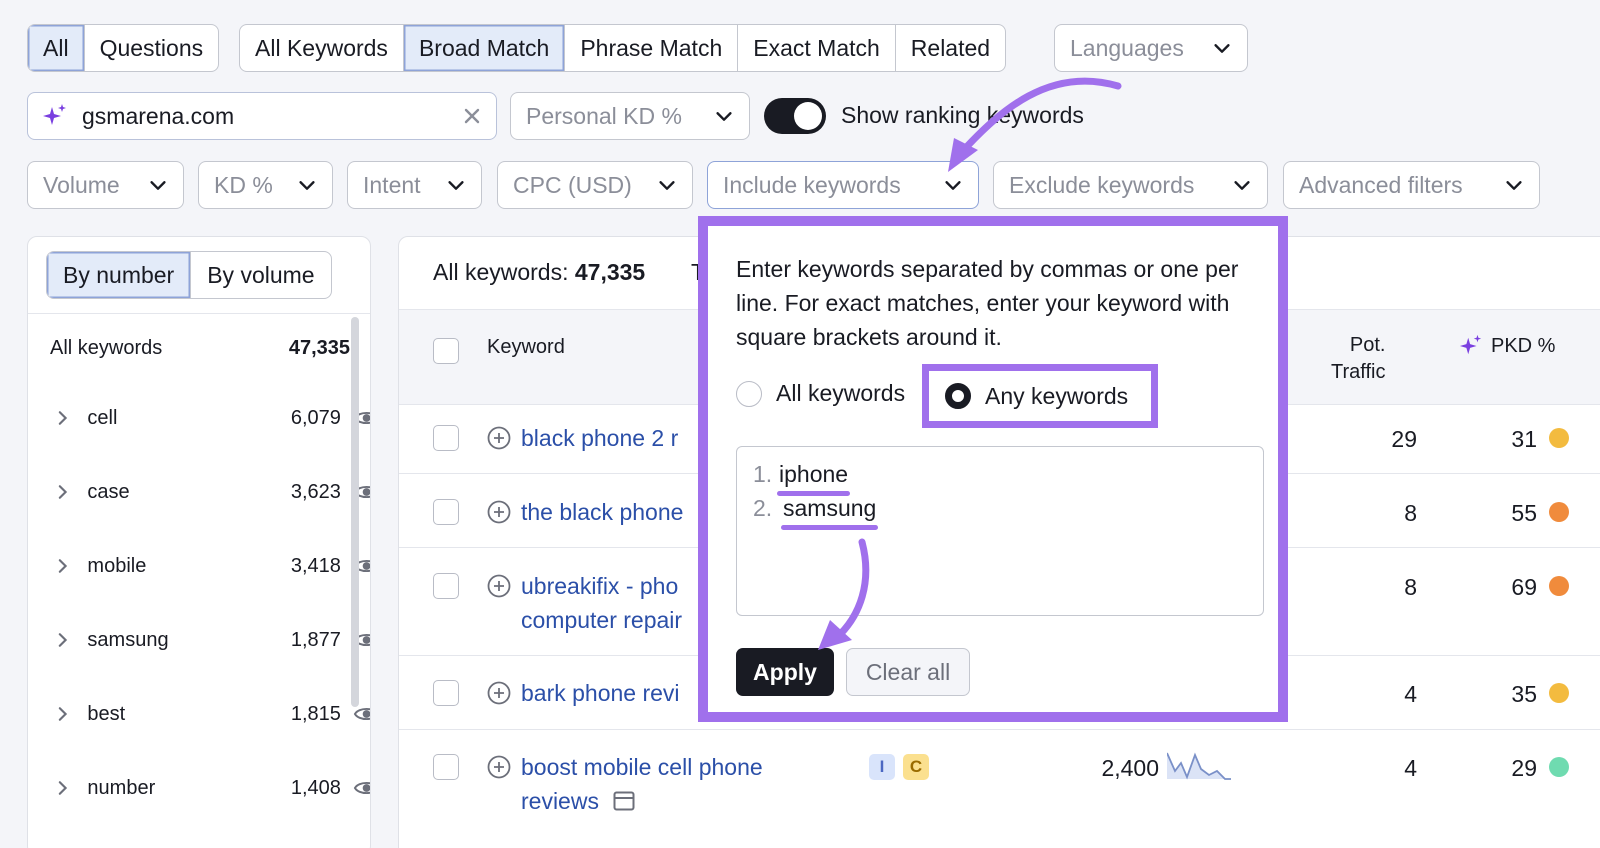 The image size is (1600, 848). I want to click on group-item: best 1,815, so click(210, 714).